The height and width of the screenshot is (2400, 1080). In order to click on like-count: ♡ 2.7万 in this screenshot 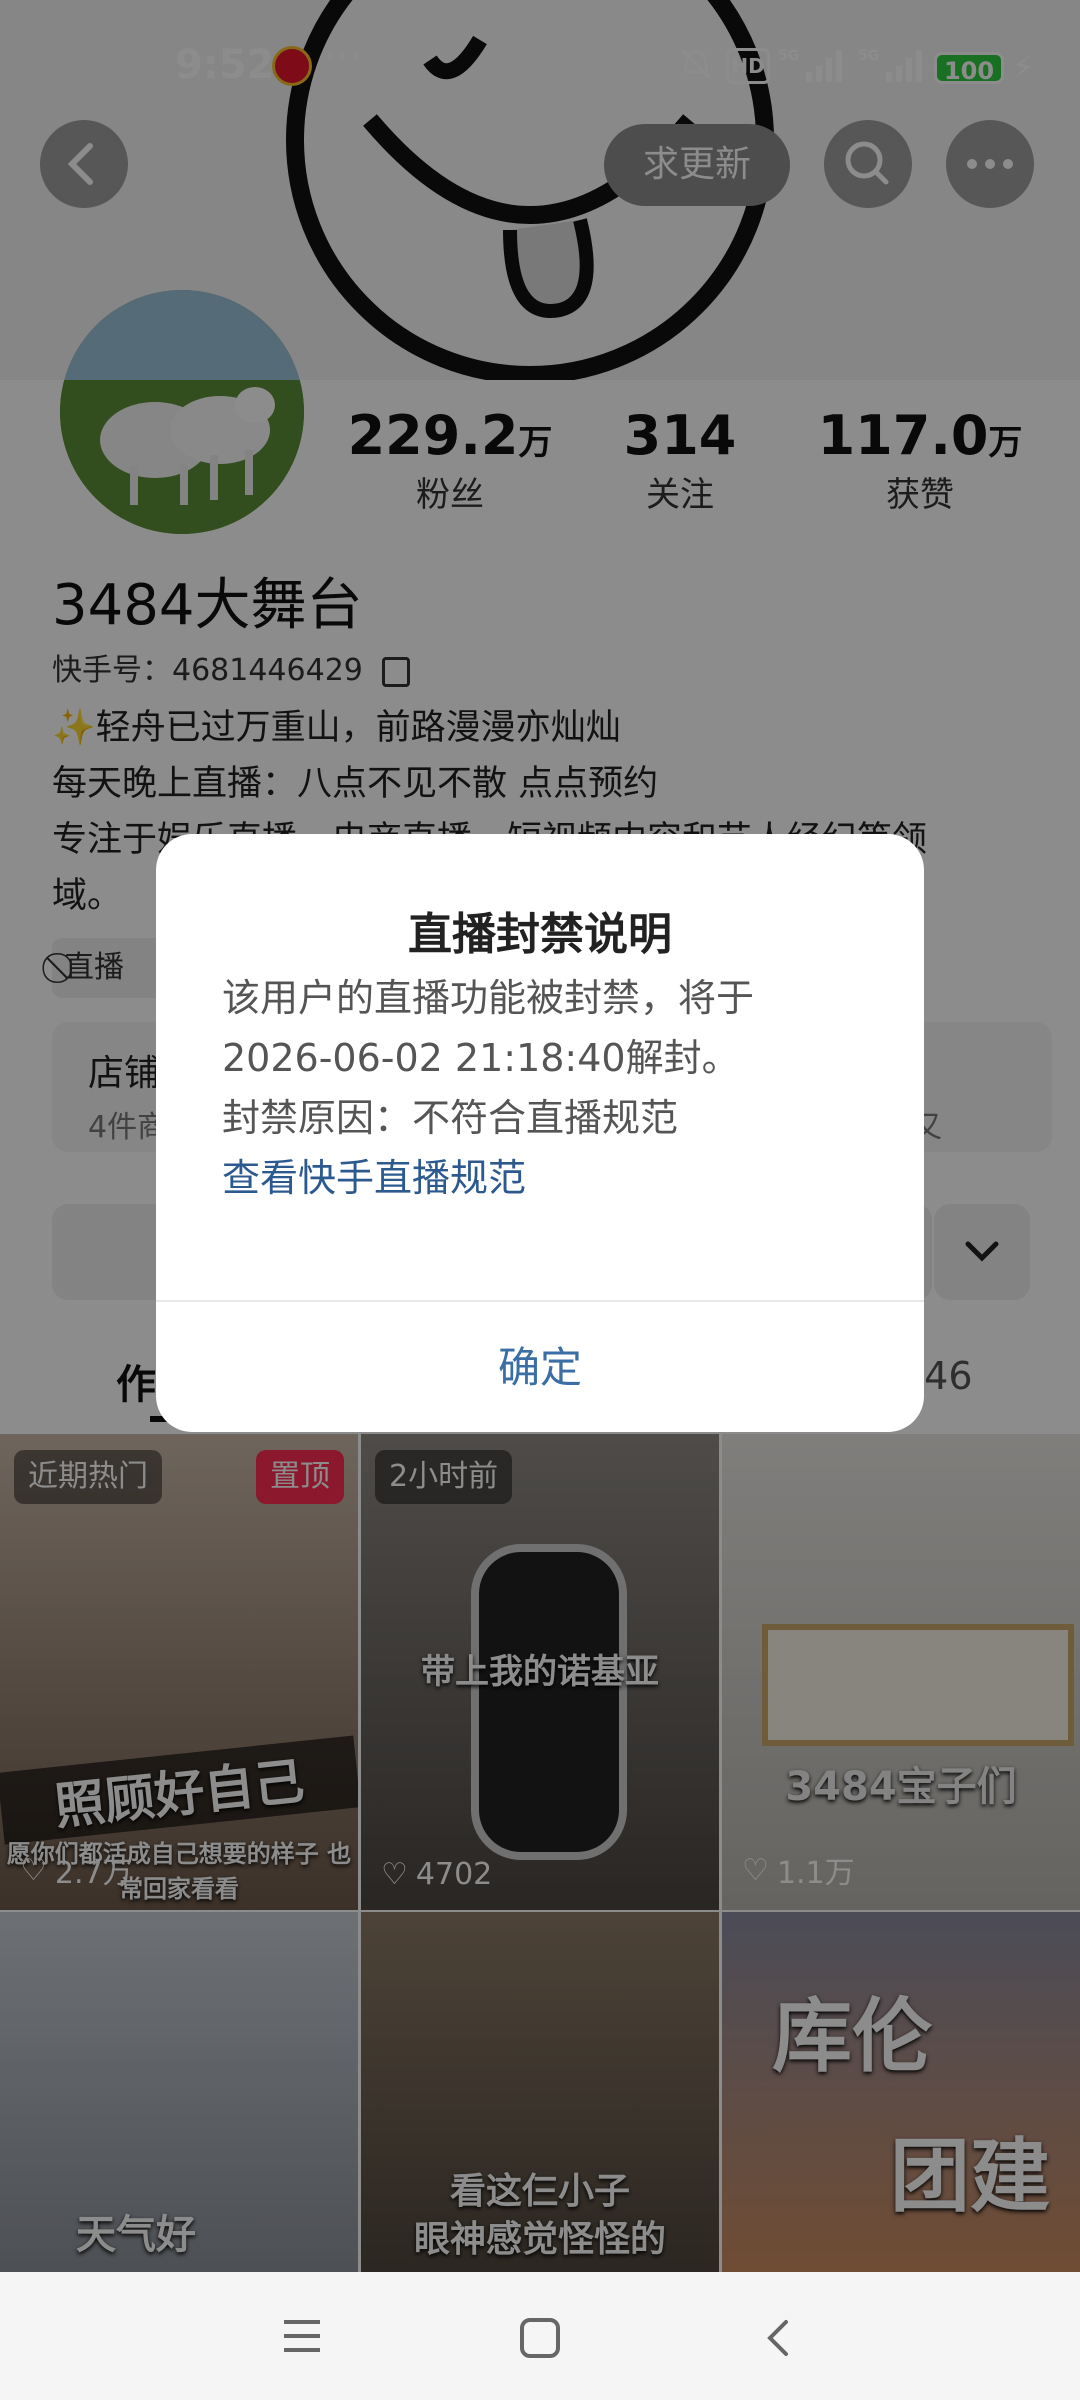, I will do `click(76, 1870)`.